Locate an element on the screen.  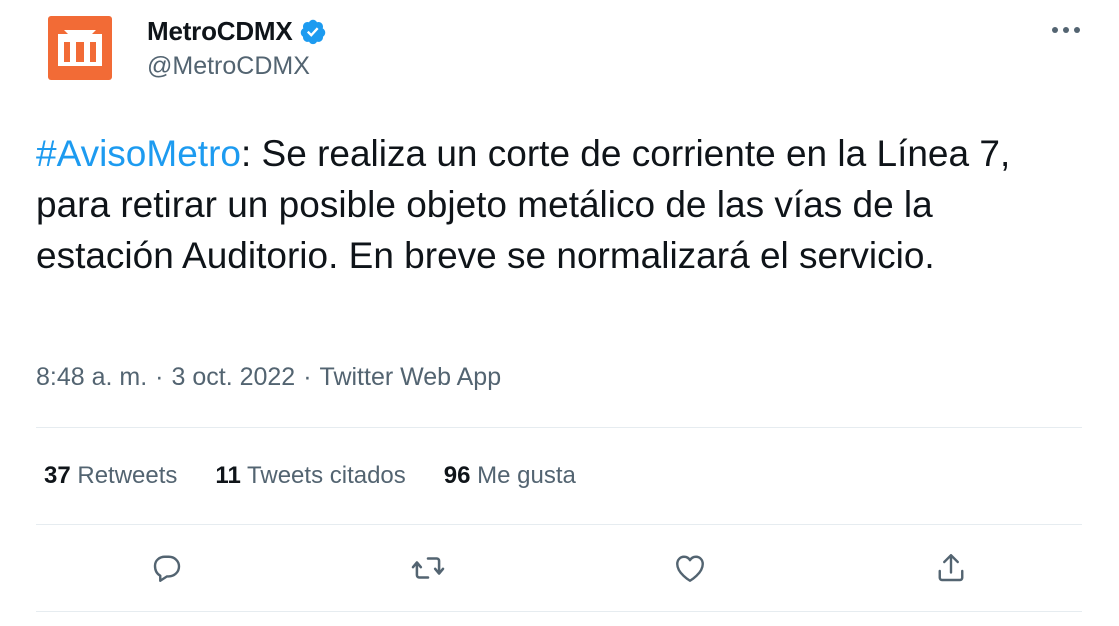
retweets-stat: 37 Retweets is located at coordinates (110, 476).